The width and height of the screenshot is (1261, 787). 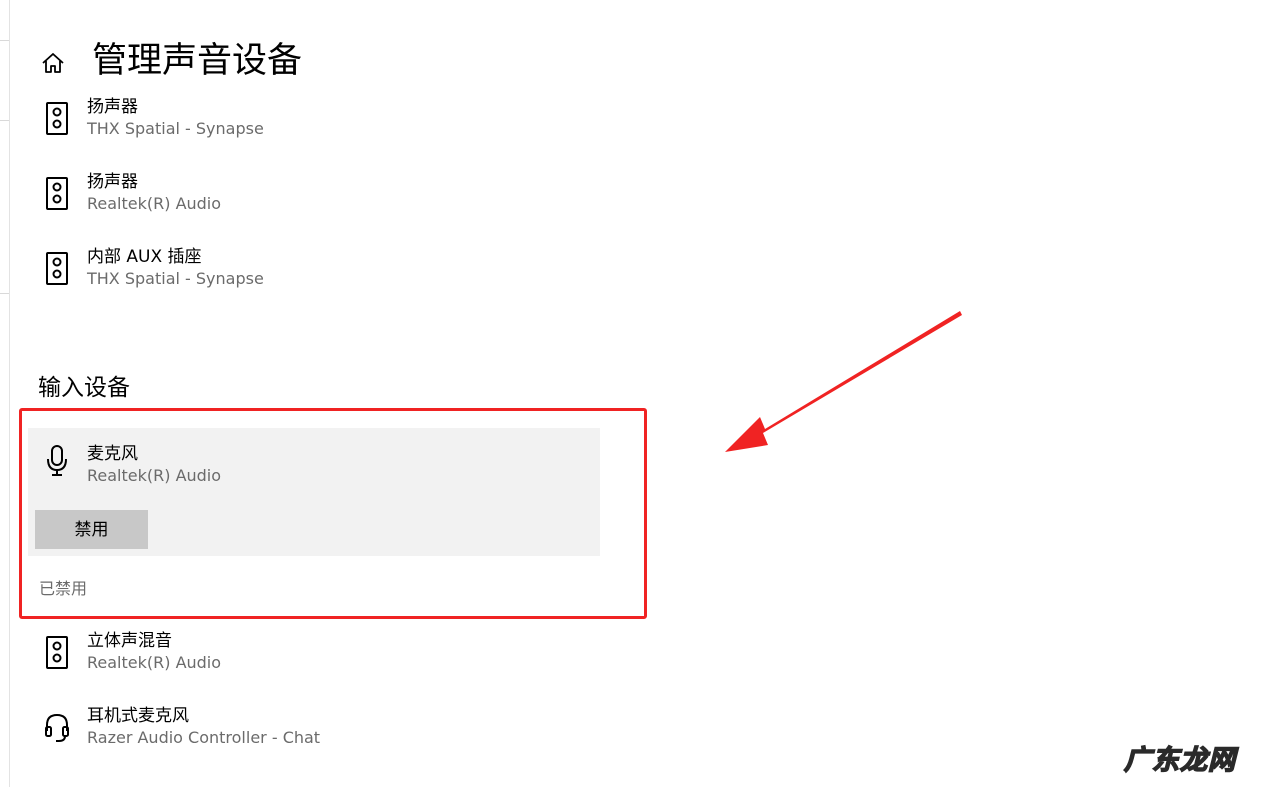 I want to click on output-device-item: 扬声器 THX Spatial - Synapse, so click(x=308, y=128).